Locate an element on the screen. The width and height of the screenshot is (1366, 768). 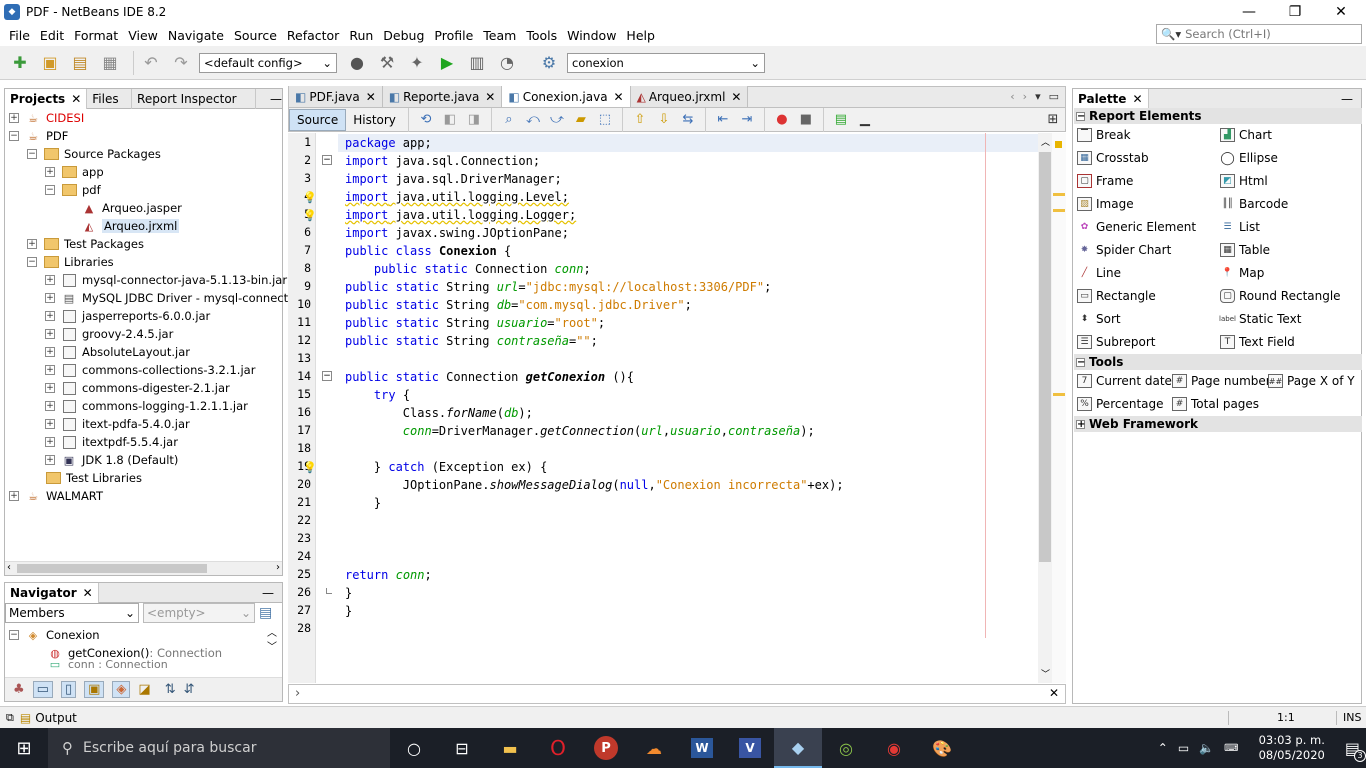
chevron-up-icon: ⌃ is located at coordinates (1163, 748).